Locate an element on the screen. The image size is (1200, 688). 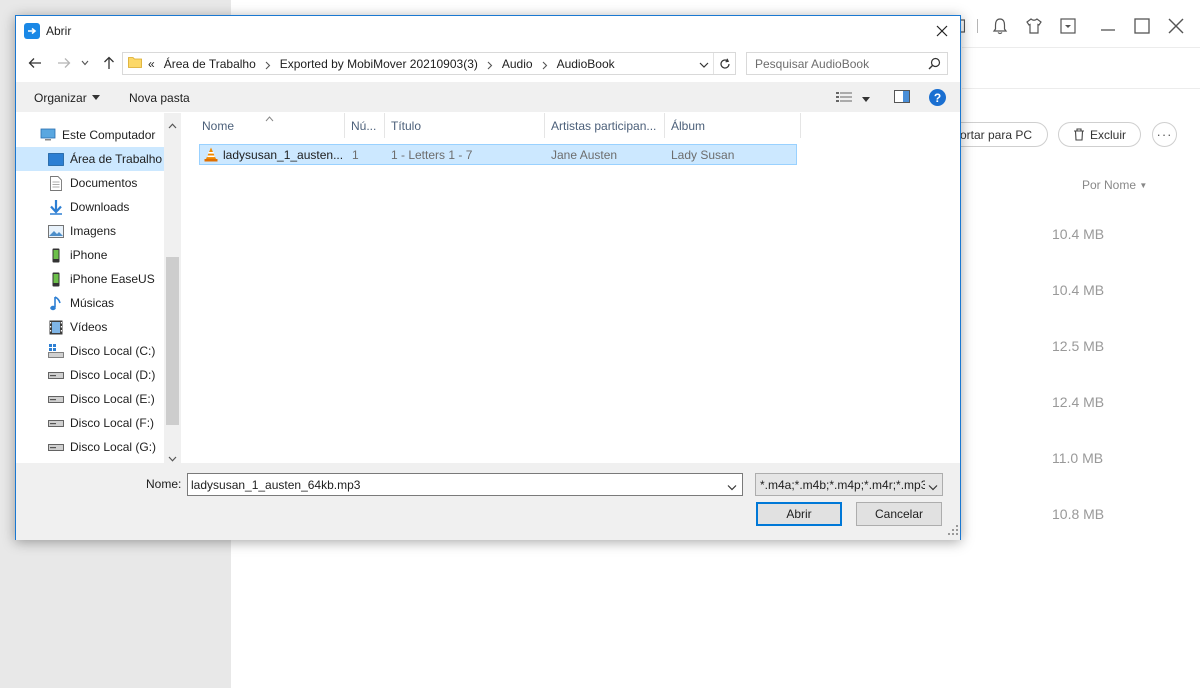
nav-item-drive-d: Disco Local (D:) is located at coordinates (90, 375).